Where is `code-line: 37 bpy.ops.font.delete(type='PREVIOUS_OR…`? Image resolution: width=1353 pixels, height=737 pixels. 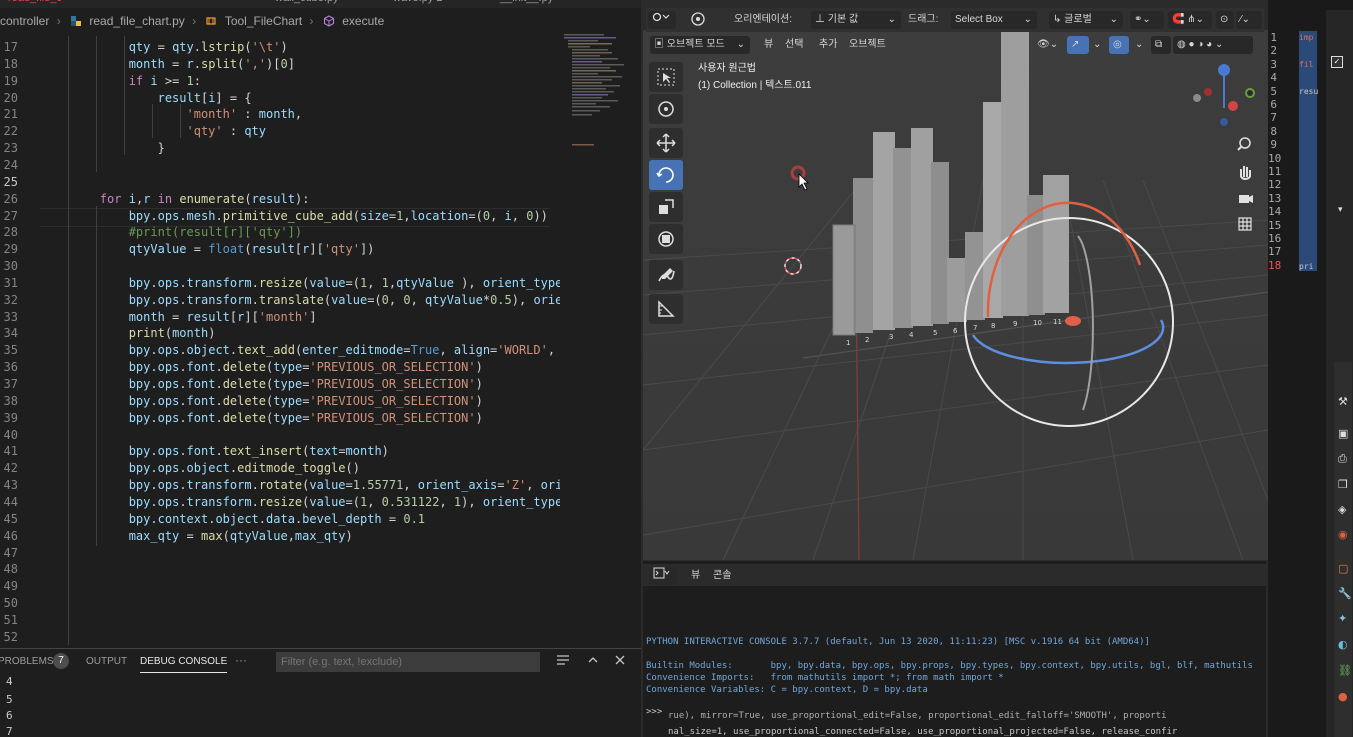
code-line: 37 bpy.ops.font.delete(type='PREVIOUS_OR… is located at coordinates (280, 384).